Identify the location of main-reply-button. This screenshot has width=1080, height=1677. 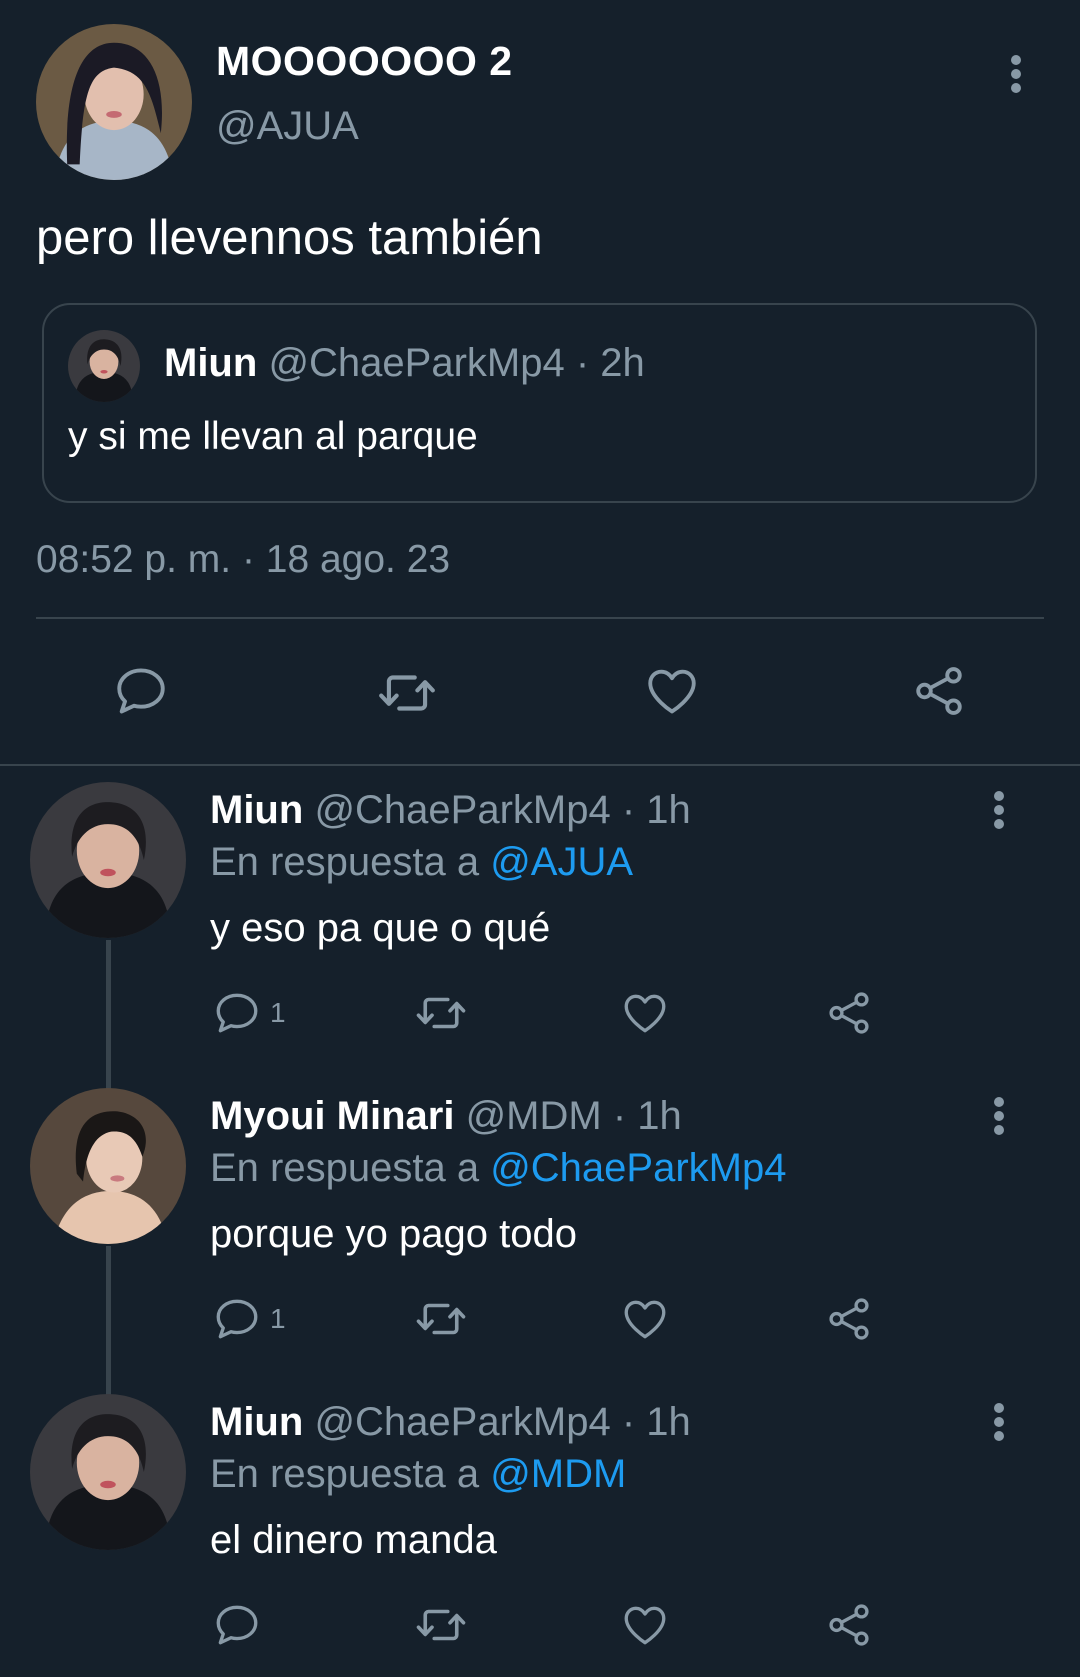
(141, 691).